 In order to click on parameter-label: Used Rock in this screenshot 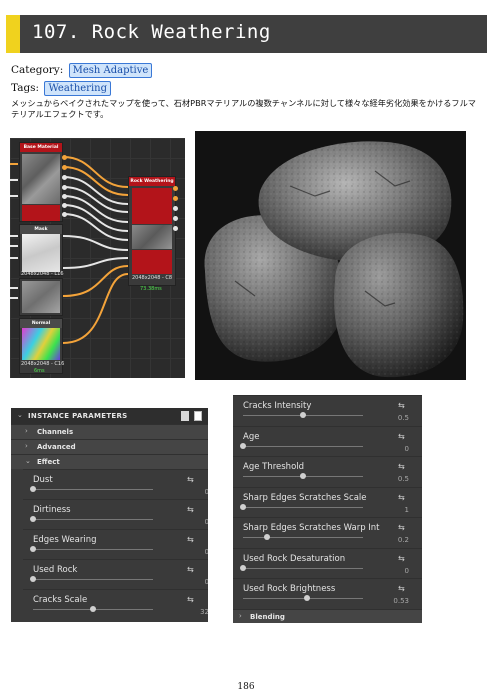, I will do `click(55, 570)`.